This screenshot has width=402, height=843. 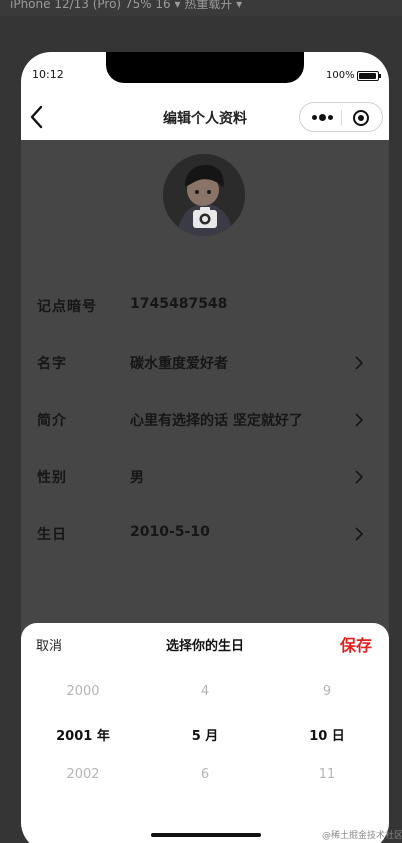 What do you see at coordinates (203, 477) in the screenshot?
I see `profile-row-gender: 性别 男` at bounding box center [203, 477].